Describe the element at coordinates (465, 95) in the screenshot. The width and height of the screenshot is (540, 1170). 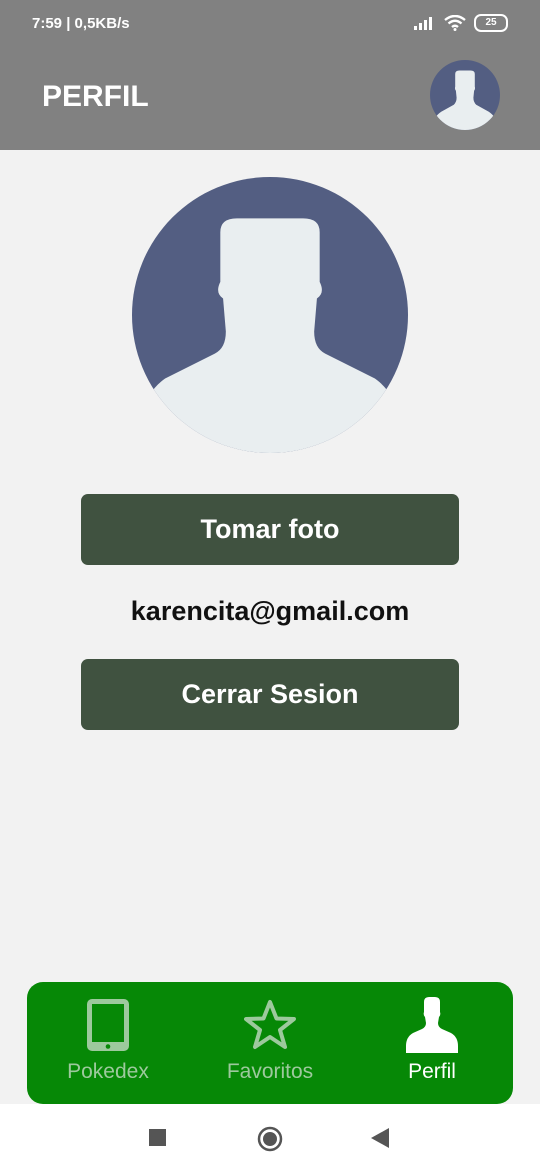
I see `header-avatar-icon` at that location.